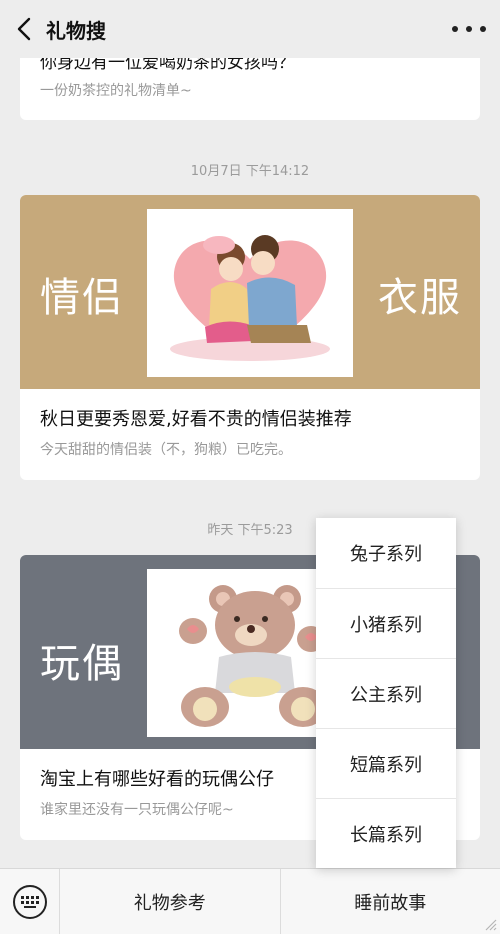  What do you see at coordinates (116, 91) in the screenshot?
I see `article-subtitle: 一份奶茶控的礼物清单~` at bounding box center [116, 91].